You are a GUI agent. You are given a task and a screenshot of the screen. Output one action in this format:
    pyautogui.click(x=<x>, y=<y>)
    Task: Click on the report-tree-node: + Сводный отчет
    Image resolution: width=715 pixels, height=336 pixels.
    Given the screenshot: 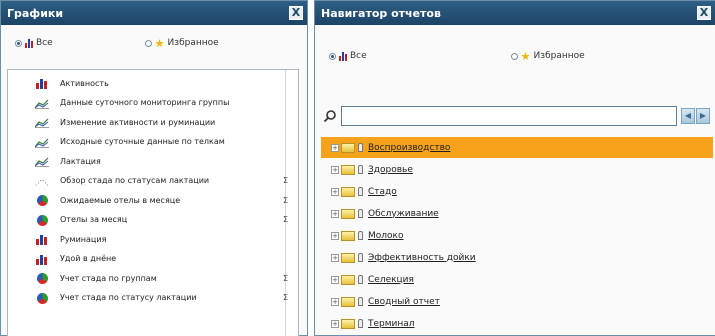 What is the action you would take?
    pyautogui.click(x=517, y=301)
    